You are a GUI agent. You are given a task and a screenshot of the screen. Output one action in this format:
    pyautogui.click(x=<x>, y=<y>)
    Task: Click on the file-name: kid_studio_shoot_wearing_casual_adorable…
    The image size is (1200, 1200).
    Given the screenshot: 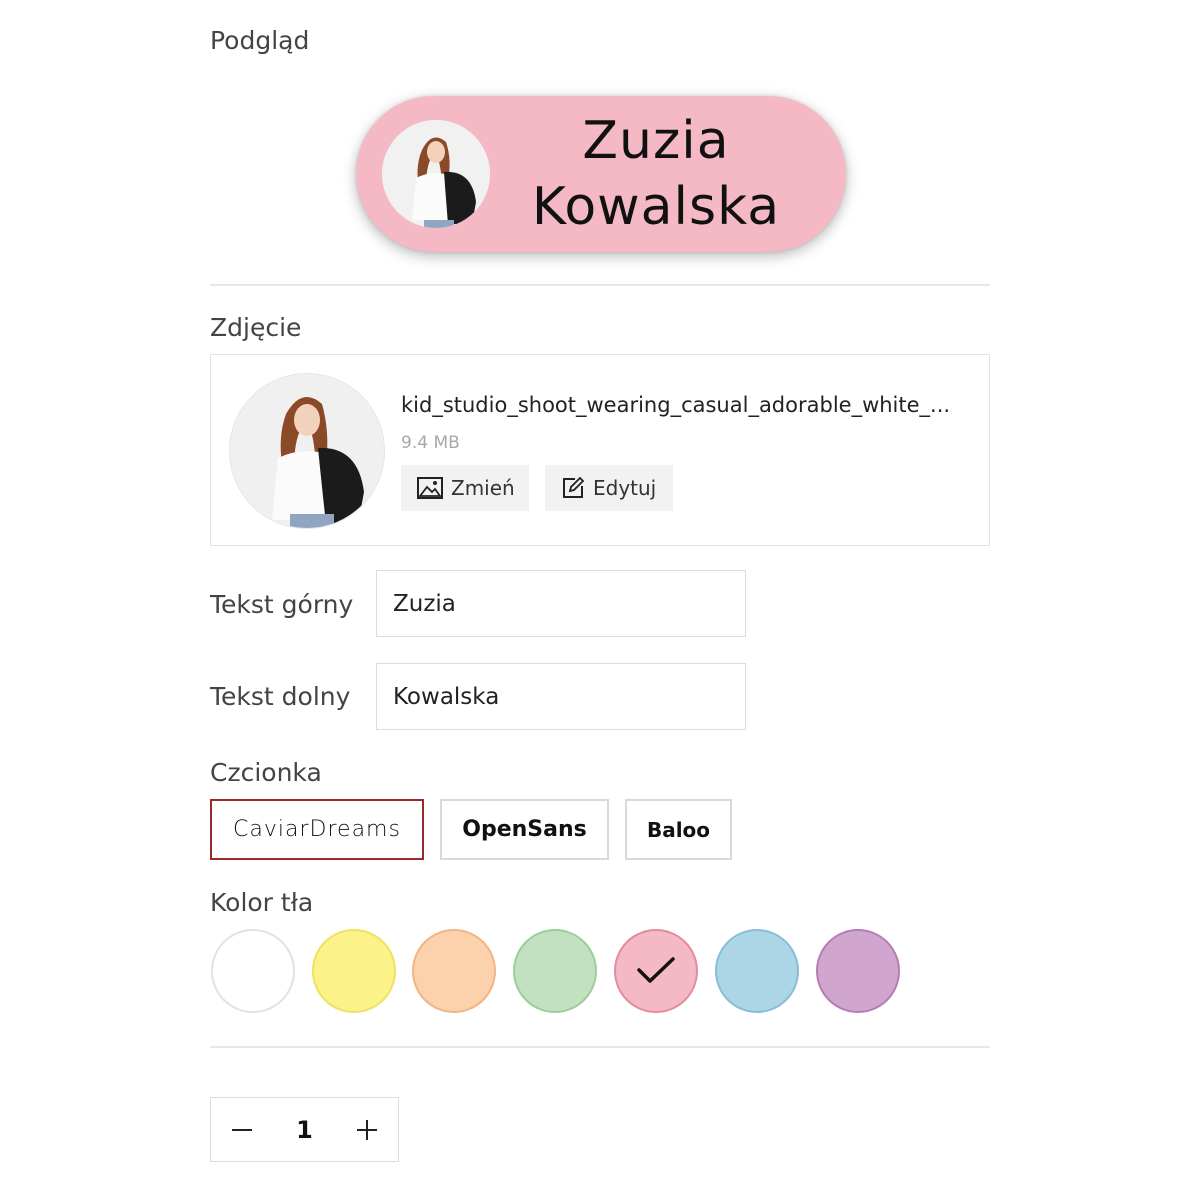 What is the action you would take?
    pyautogui.click(x=676, y=405)
    